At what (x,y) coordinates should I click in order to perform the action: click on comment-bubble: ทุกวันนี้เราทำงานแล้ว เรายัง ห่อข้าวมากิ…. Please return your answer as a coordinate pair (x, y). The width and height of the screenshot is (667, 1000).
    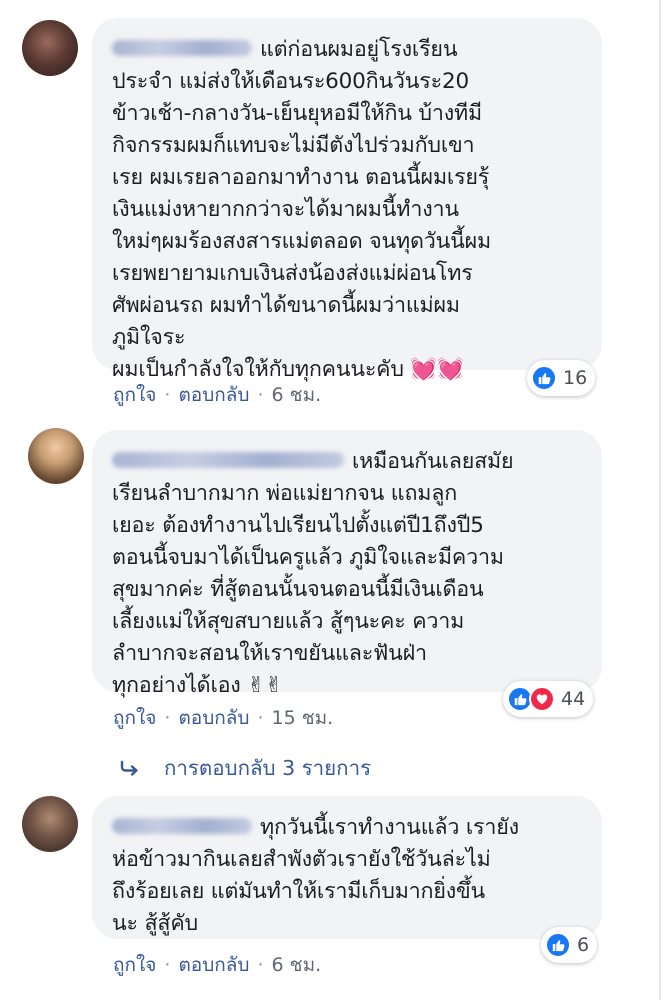
    Looking at the image, I should click on (347, 867).